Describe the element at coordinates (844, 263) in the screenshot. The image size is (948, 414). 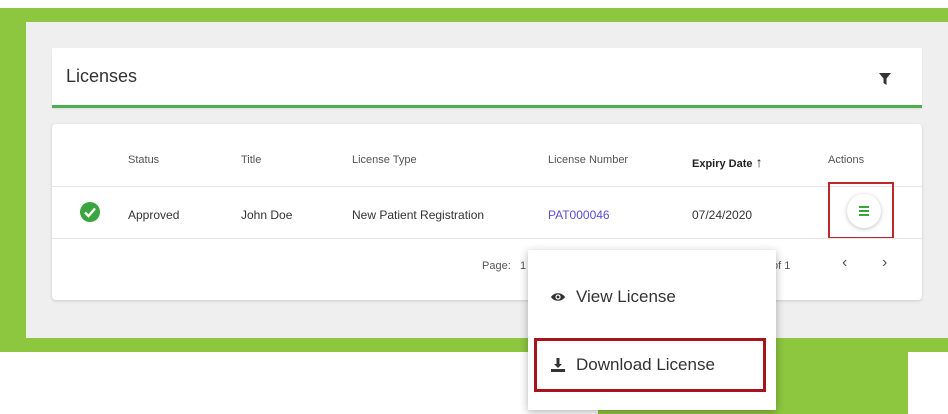
I see `previous-page-button: ‹` at that location.